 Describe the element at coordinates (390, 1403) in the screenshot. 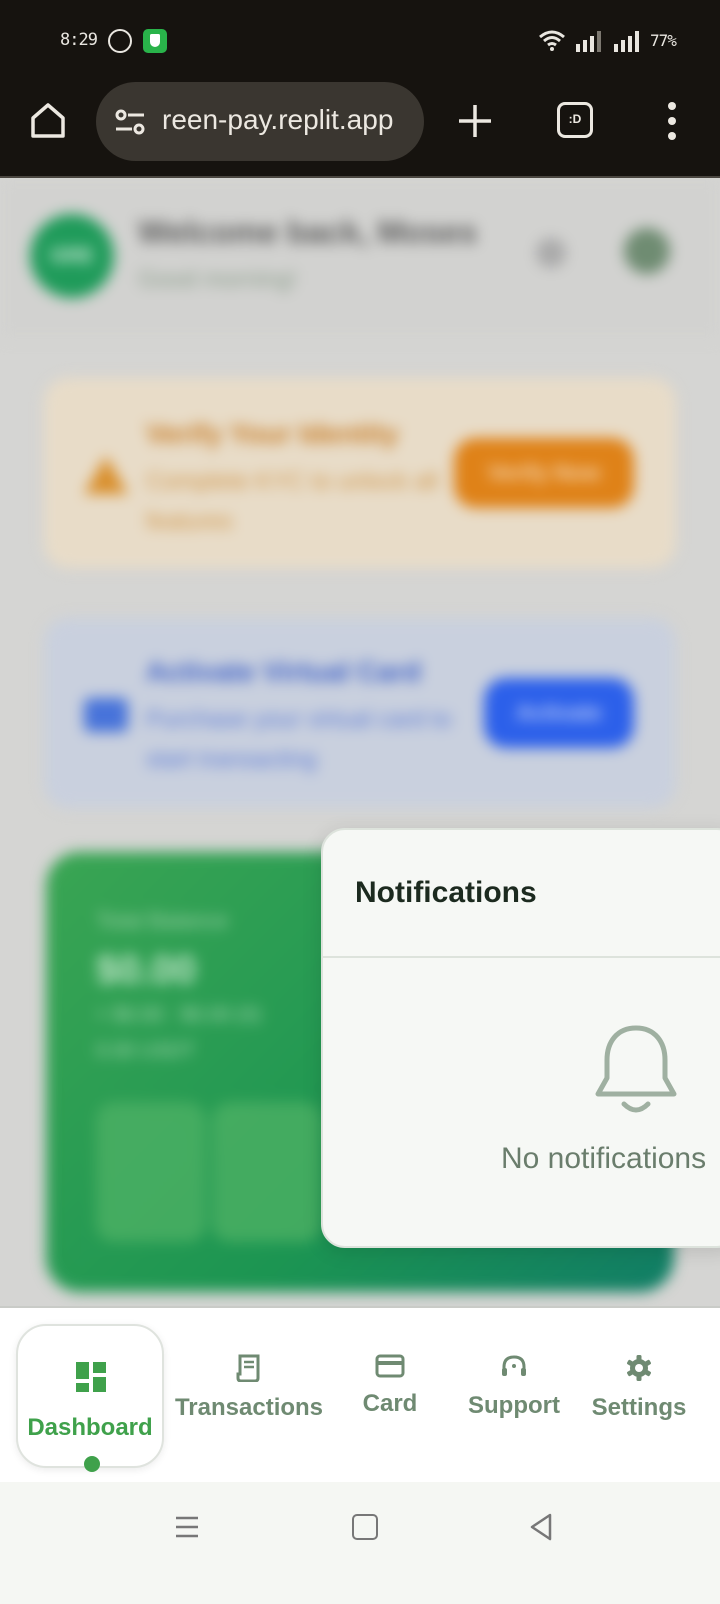

I see `nav-label: Card` at that location.